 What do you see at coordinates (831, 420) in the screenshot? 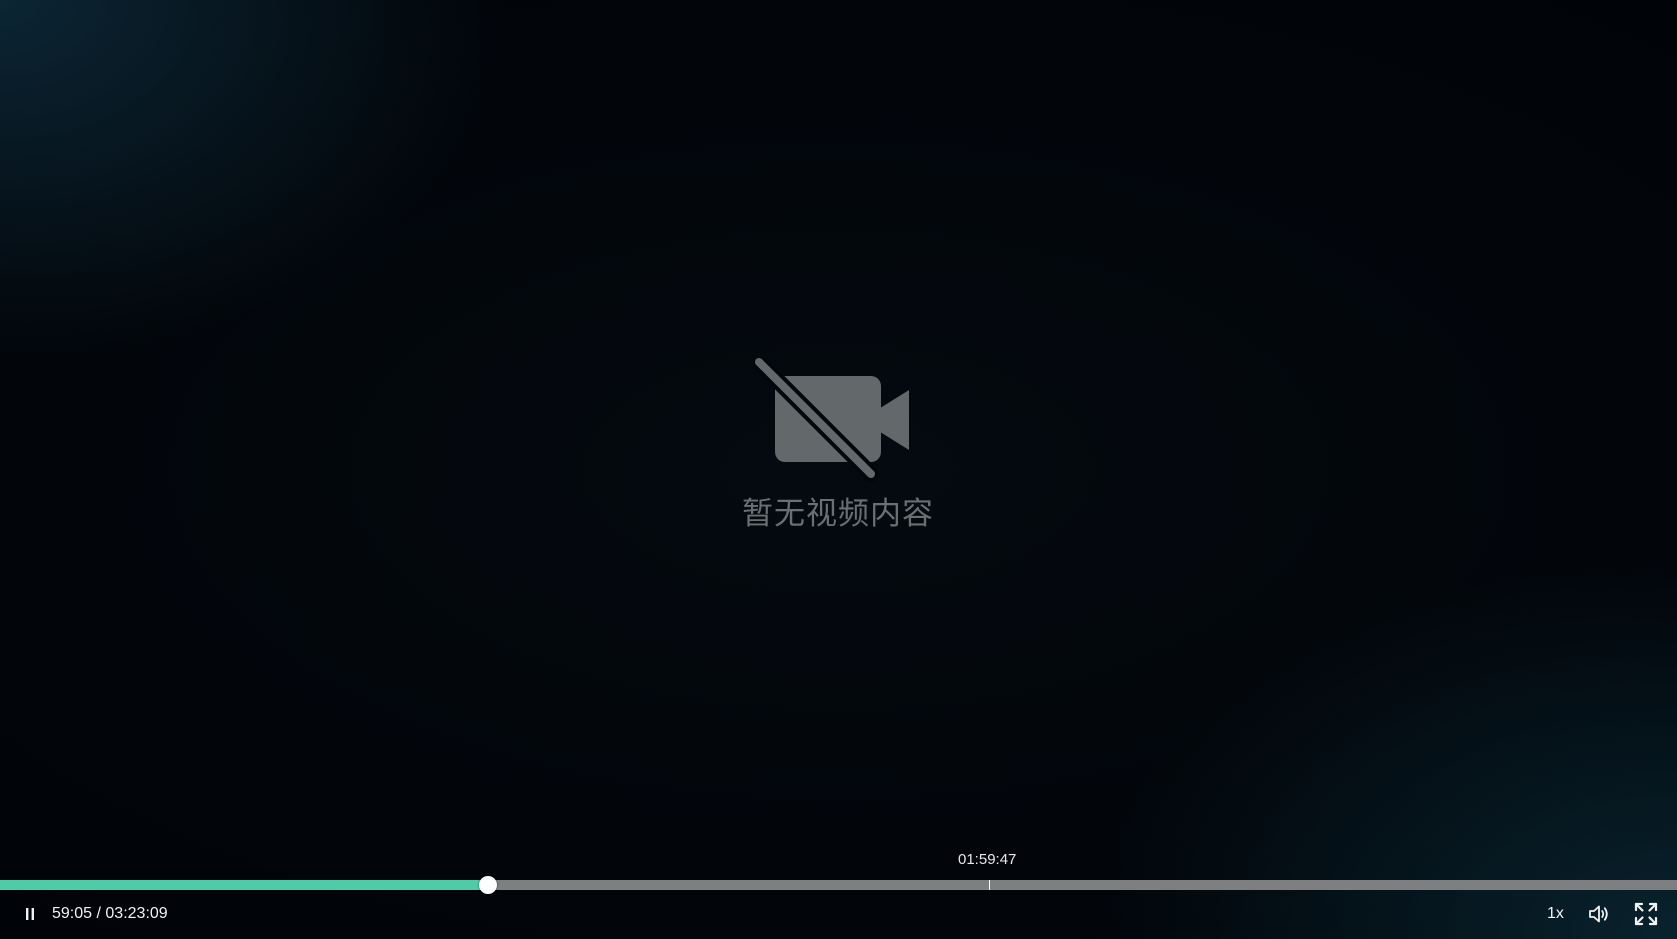
I see `video-off-icon` at bounding box center [831, 420].